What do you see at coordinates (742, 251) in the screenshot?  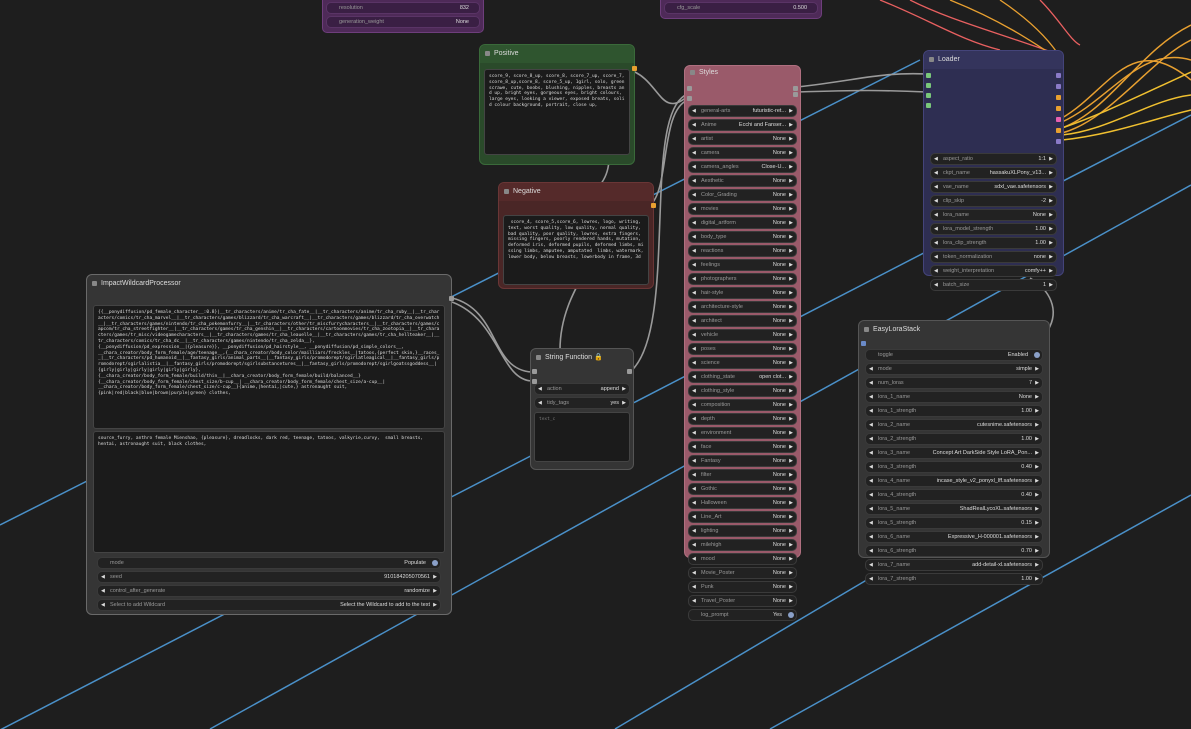 I see `styles-widget: ◀ reactions None ▶` at bounding box center [742, 251].